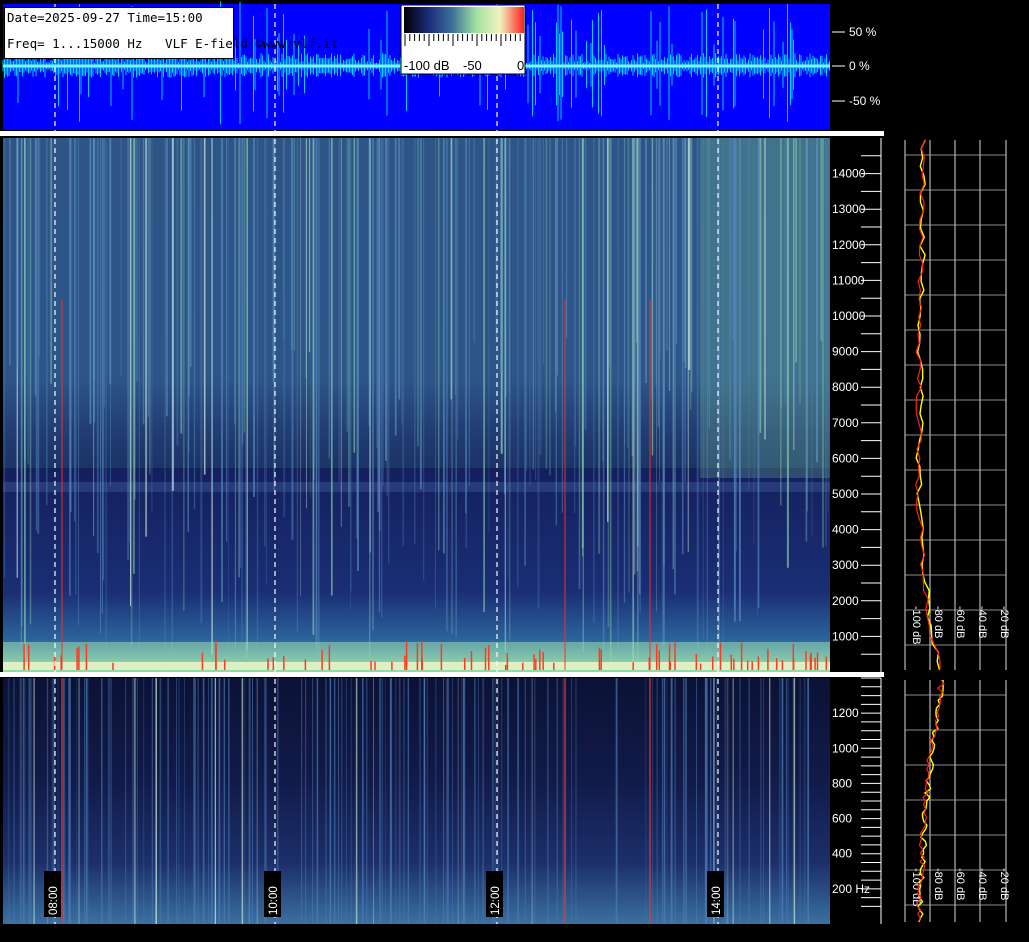 The height and width of the screenshot is (942, 1029). Describe the element at coordinates (849, 174) in the screenshot. I see `frequency-tick-label: 14000` at that location.